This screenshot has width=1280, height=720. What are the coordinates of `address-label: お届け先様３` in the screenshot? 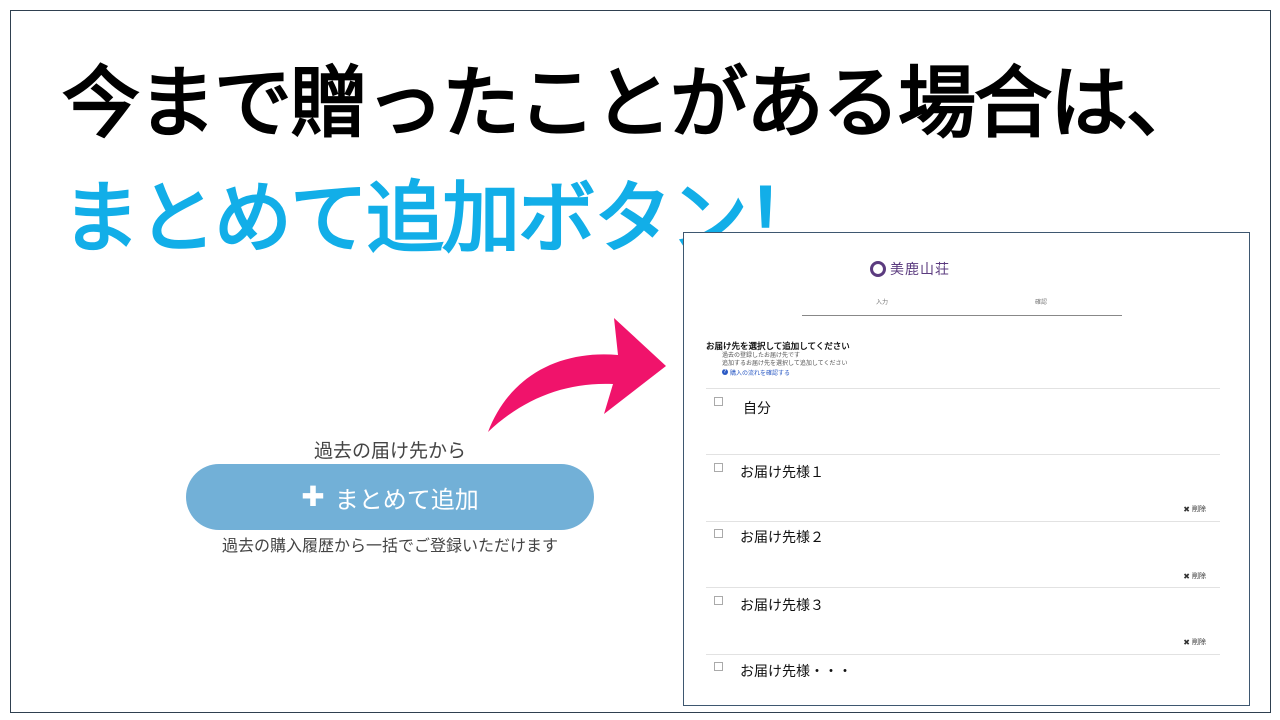 It's located at (782, 606).